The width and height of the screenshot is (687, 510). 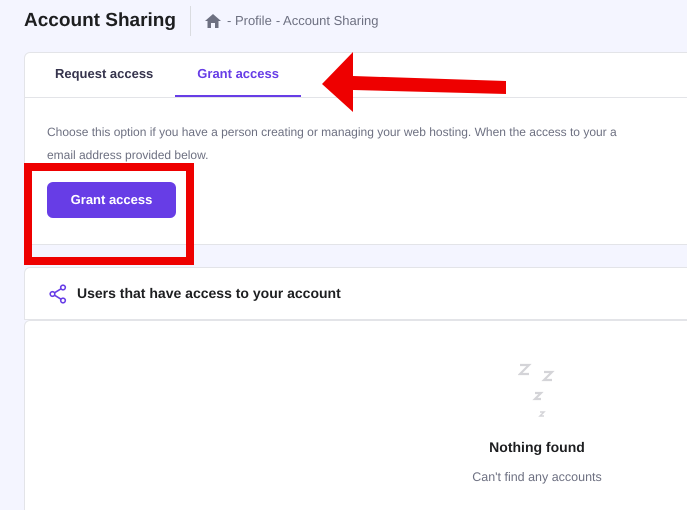 What do you see at coordinates (327, 21) in the screenshot?
I see `breadcrumb-item: - Account Sharing` at bounding box center [327, 21].